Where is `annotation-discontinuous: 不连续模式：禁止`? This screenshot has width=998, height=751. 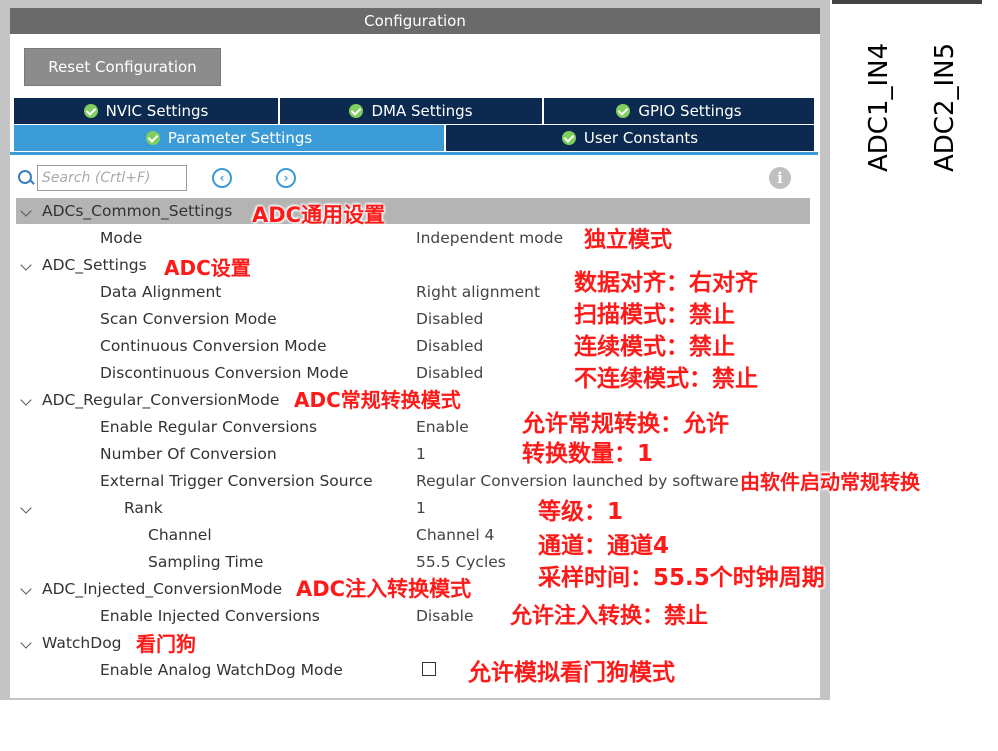
annotation-discontinuous: 不连续模式：禁止 is located at coordinates (666, 379).